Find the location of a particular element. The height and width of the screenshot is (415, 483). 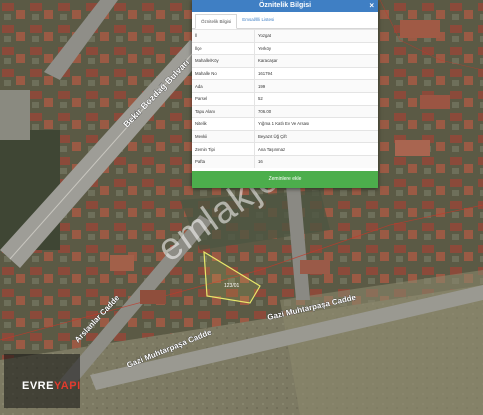

parcel-label: 123/01 is located at coordinates (232, 286).